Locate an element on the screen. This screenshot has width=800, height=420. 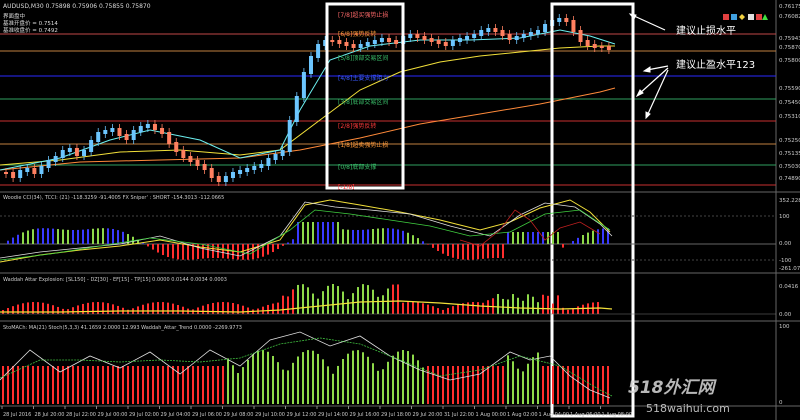
time-tick: 28 Jul 20:00 is located at coordinates (50, 415).